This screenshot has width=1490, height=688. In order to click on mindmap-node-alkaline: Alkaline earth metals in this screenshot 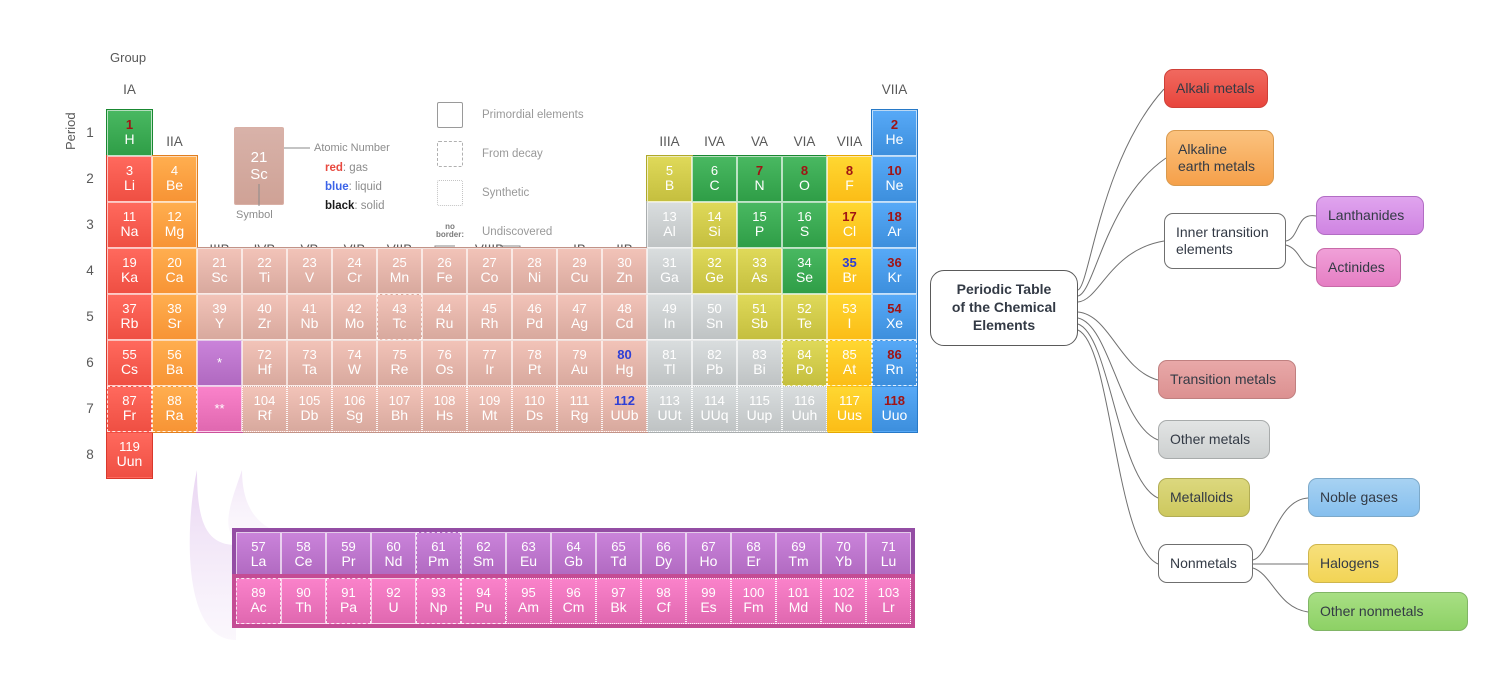, I will do `click(1220, 158)`.